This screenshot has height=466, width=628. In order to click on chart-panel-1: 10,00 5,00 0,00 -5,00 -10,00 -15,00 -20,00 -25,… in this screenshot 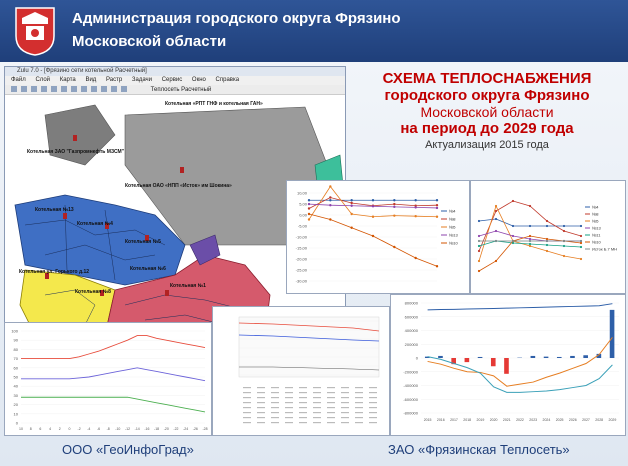, I will do `click(378, 237)`.